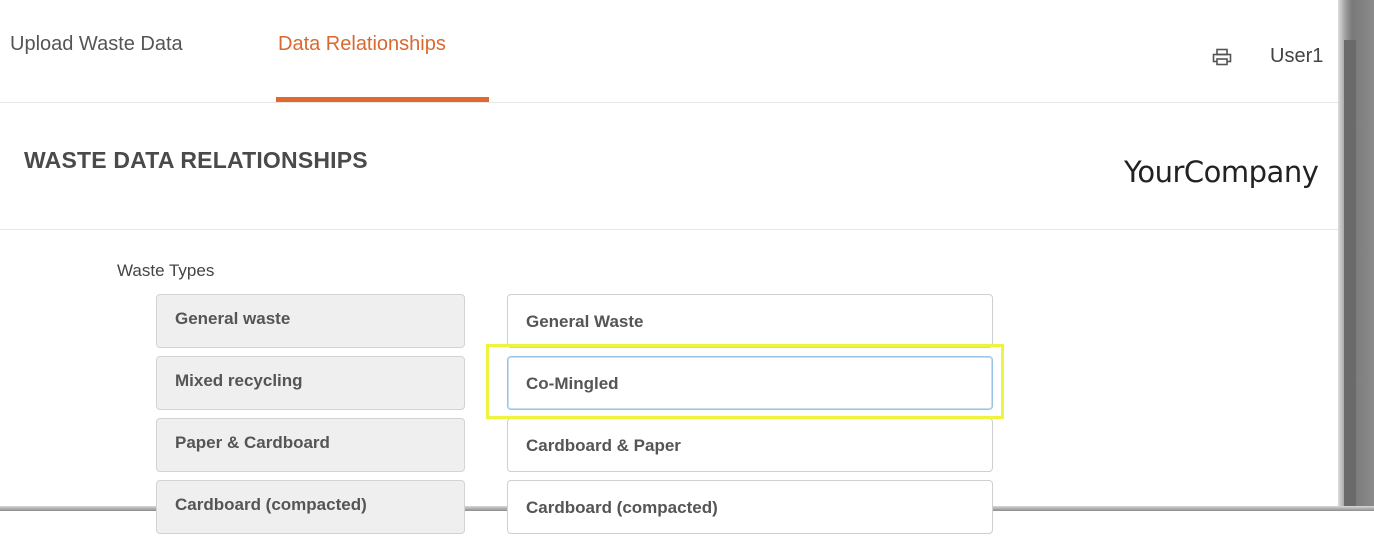 This screenshot has height=542, width=1374. Describe the element at coordinates (166, 270) in the screenshot. I see `waste-types-label: Waste Types` at that location.